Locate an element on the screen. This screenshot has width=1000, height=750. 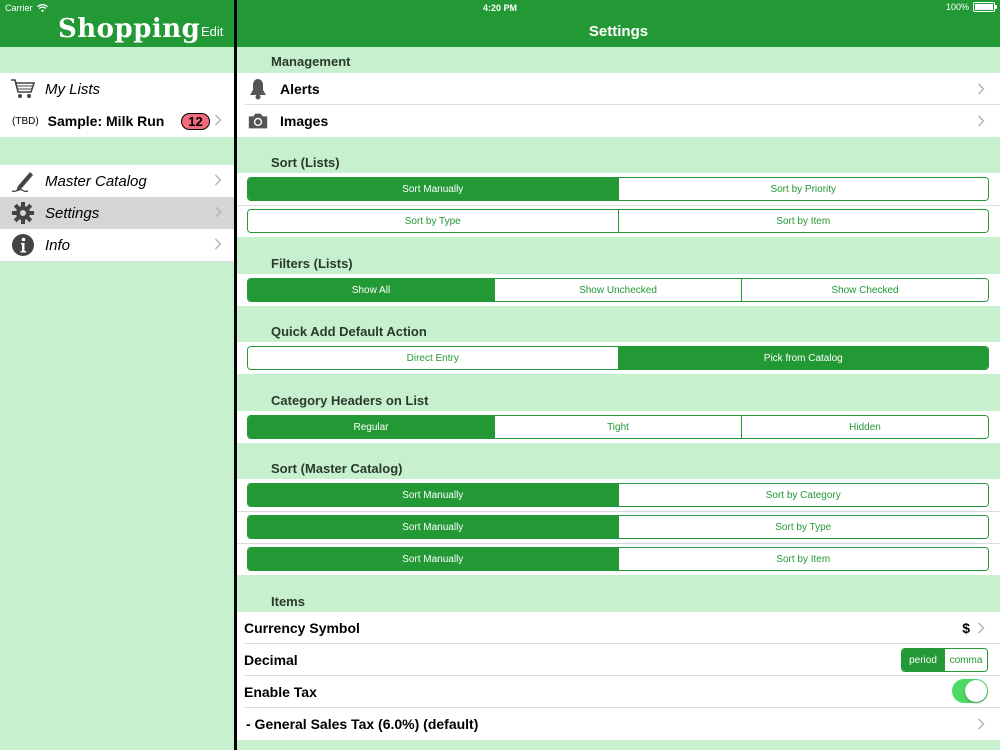
sidebar-item-my-lists: My Lists is located at coordinates (117, 89).